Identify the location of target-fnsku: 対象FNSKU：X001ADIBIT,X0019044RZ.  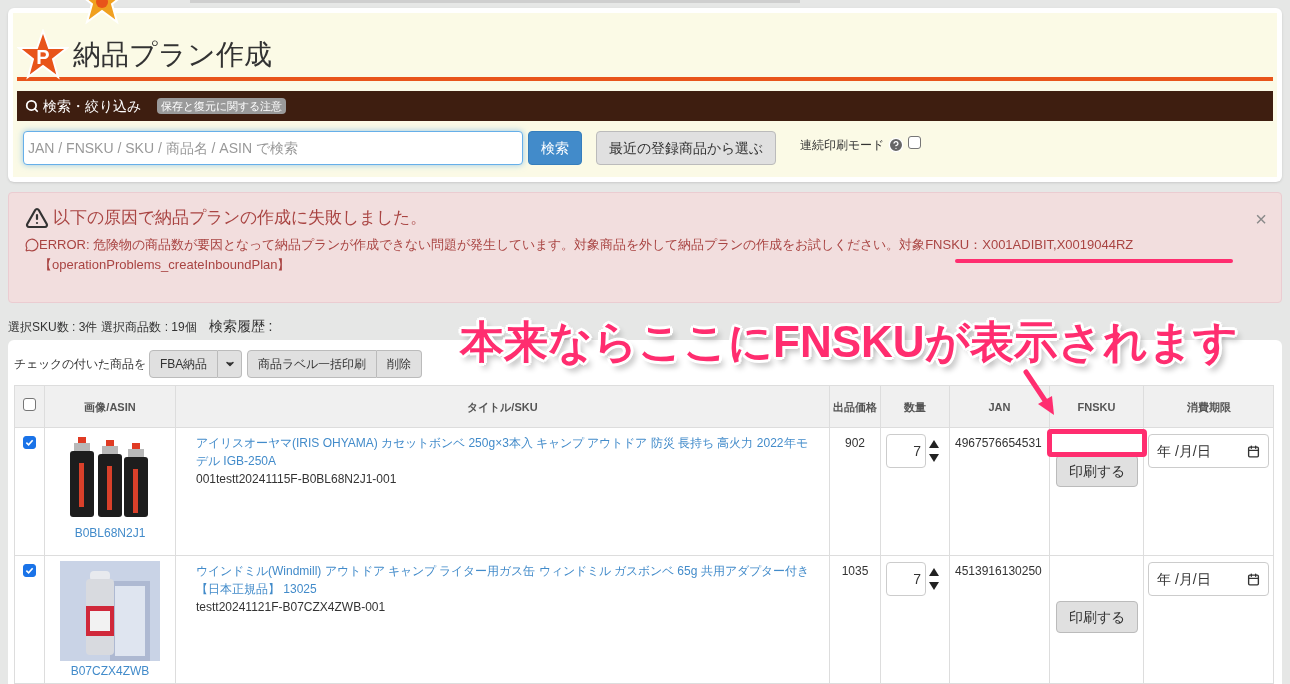
(1016, 244).